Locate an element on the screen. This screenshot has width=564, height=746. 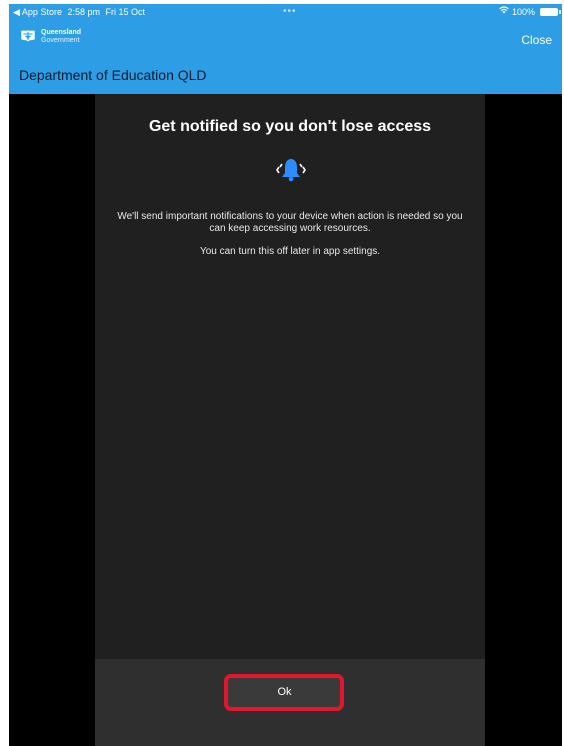
notification-heading: Get notified so you don't lose access is located at coordinates (290, 126).